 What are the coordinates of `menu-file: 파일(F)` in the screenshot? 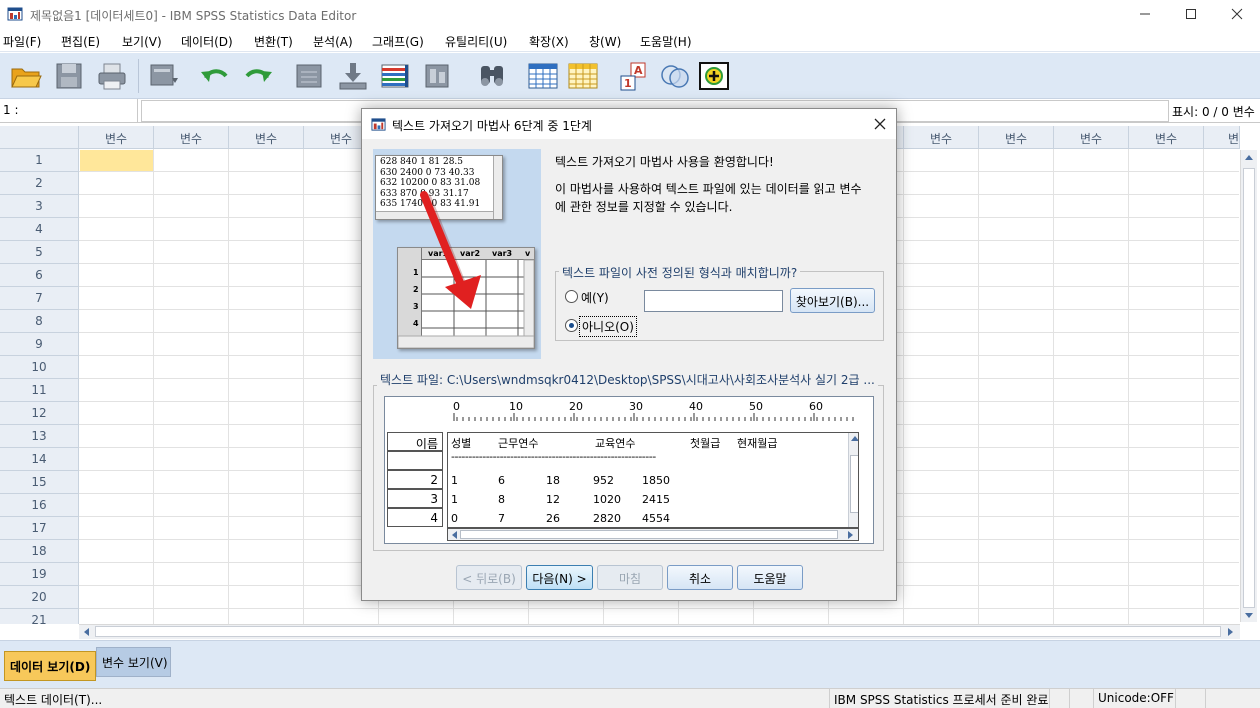 It's located at (22, 41).